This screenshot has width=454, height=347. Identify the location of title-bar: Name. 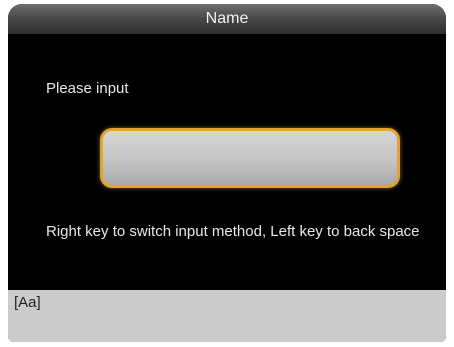
(227, 19).